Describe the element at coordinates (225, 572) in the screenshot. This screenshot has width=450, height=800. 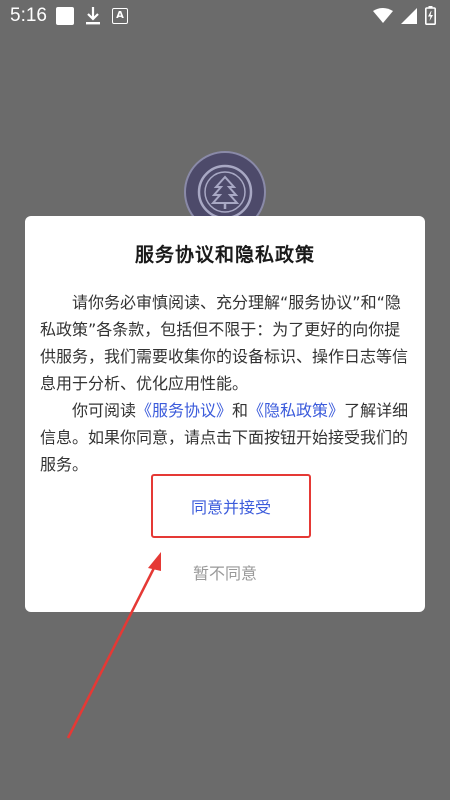
I see `decline-button: 暂不同意` at that location.